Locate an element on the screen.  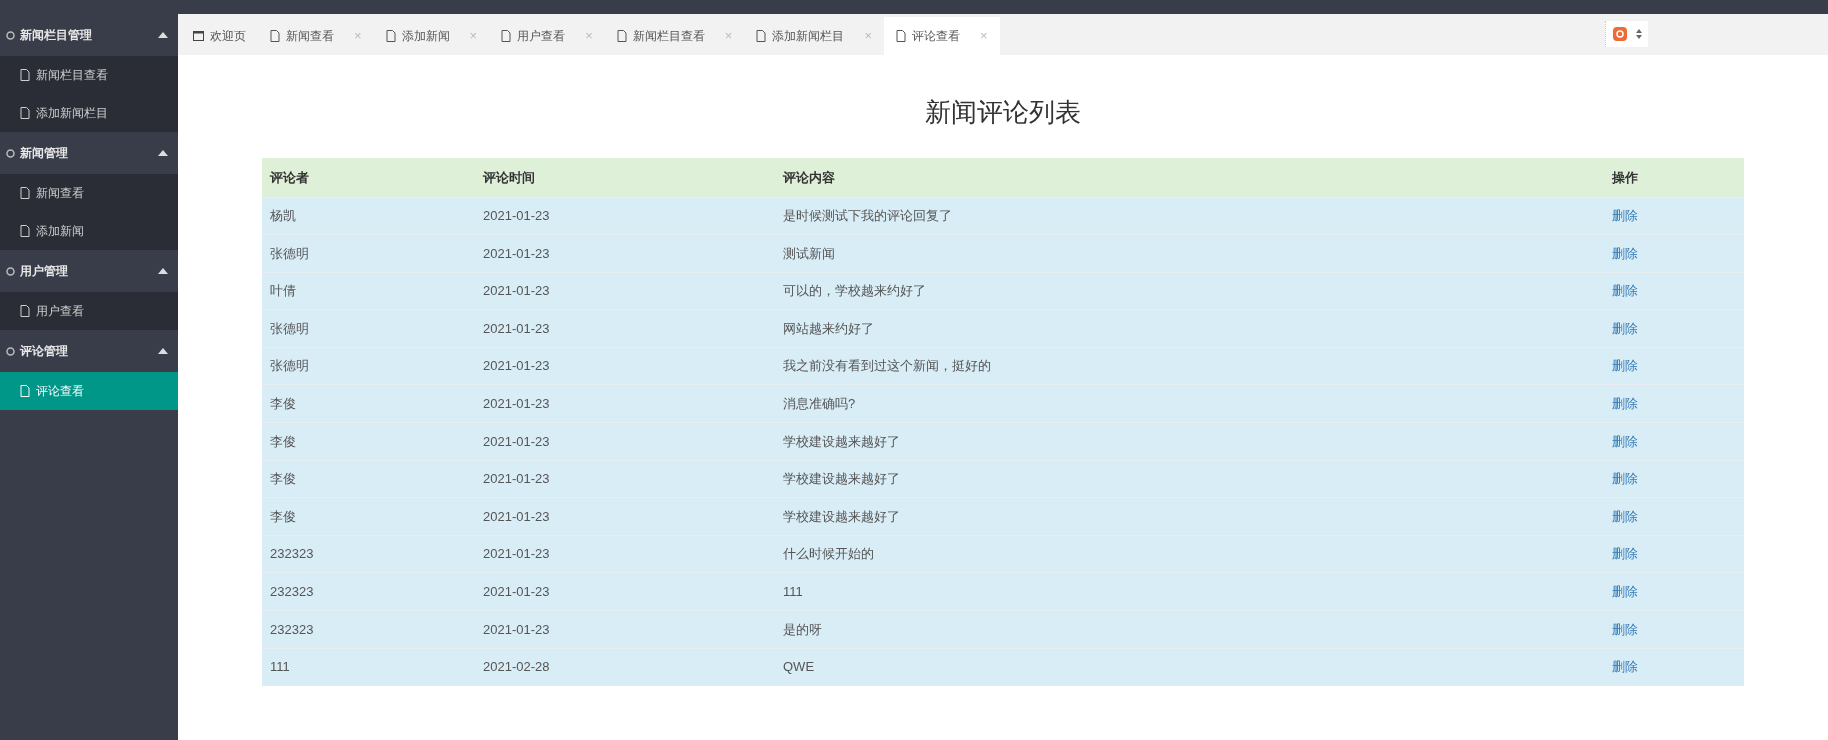
table-cell: 测试新闻 is located at coordinates (809, 253).